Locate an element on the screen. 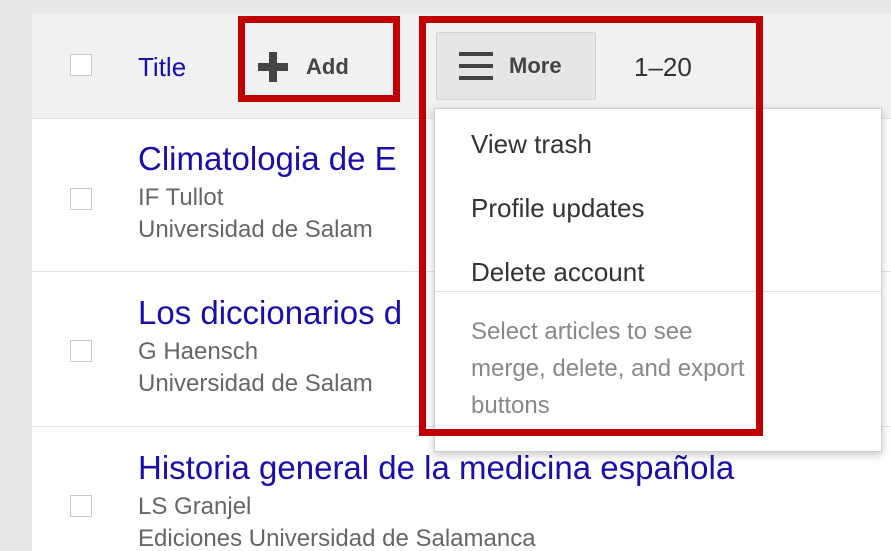 The height and width of the screenshot is (551, 891). plus-icon is located at coordinates (273, 67).